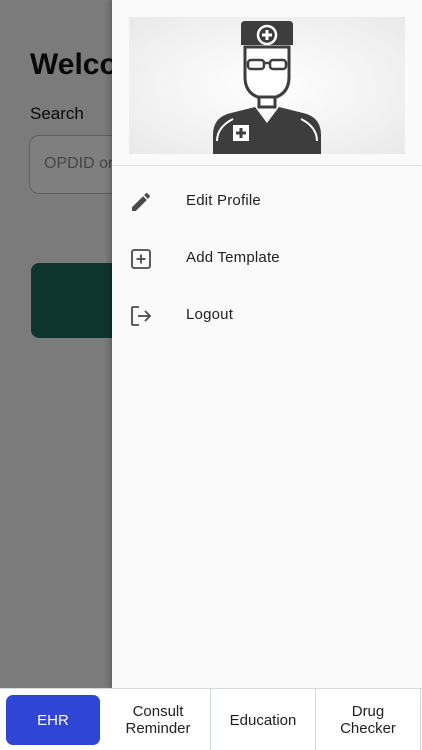 The width and height of the screenshot is (422, 750). I want to click on menu-item-label: Edit Profile, so click(223, 200).